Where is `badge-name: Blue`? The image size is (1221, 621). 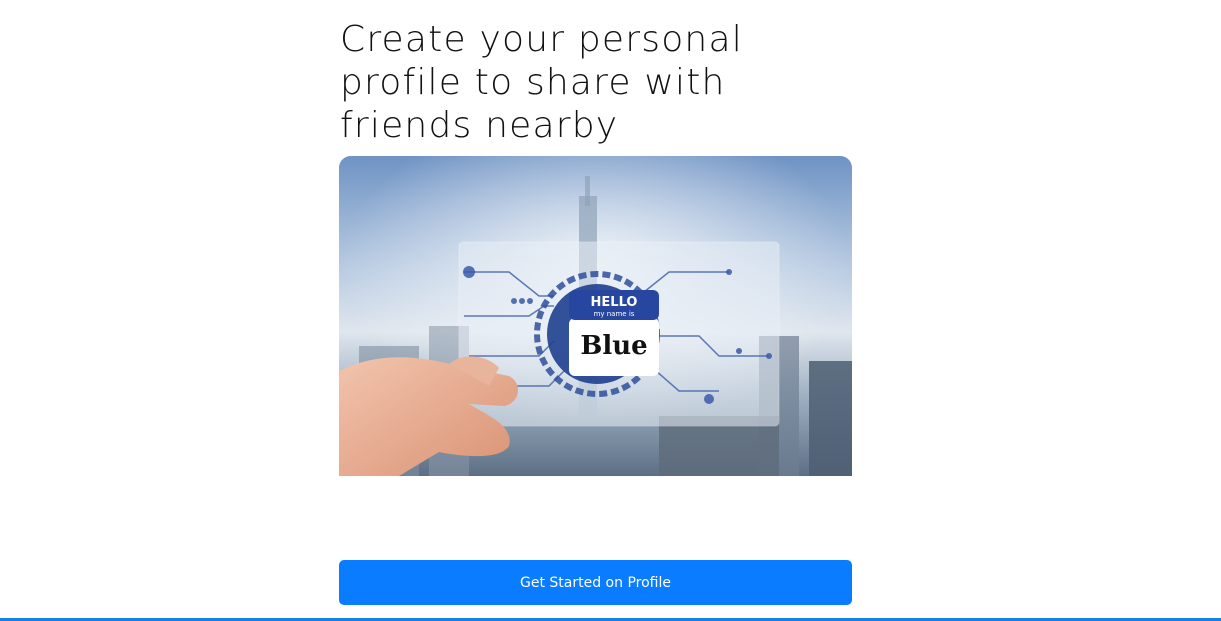 badge-name: Blue is located at coordinates (613, 346).